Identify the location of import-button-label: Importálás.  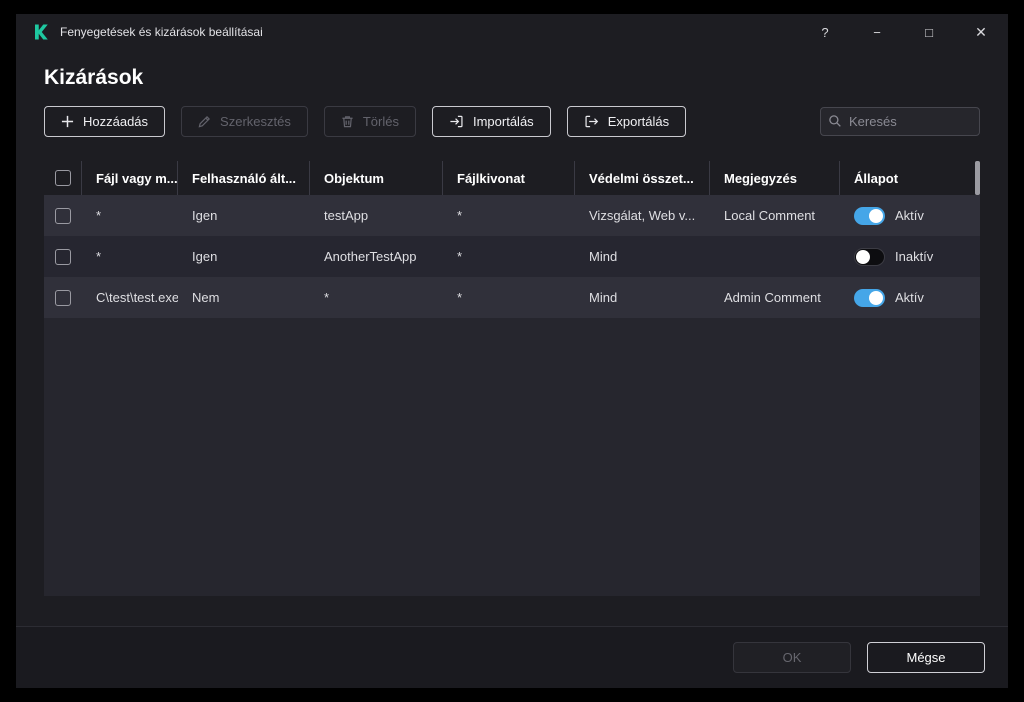
(503, 121).